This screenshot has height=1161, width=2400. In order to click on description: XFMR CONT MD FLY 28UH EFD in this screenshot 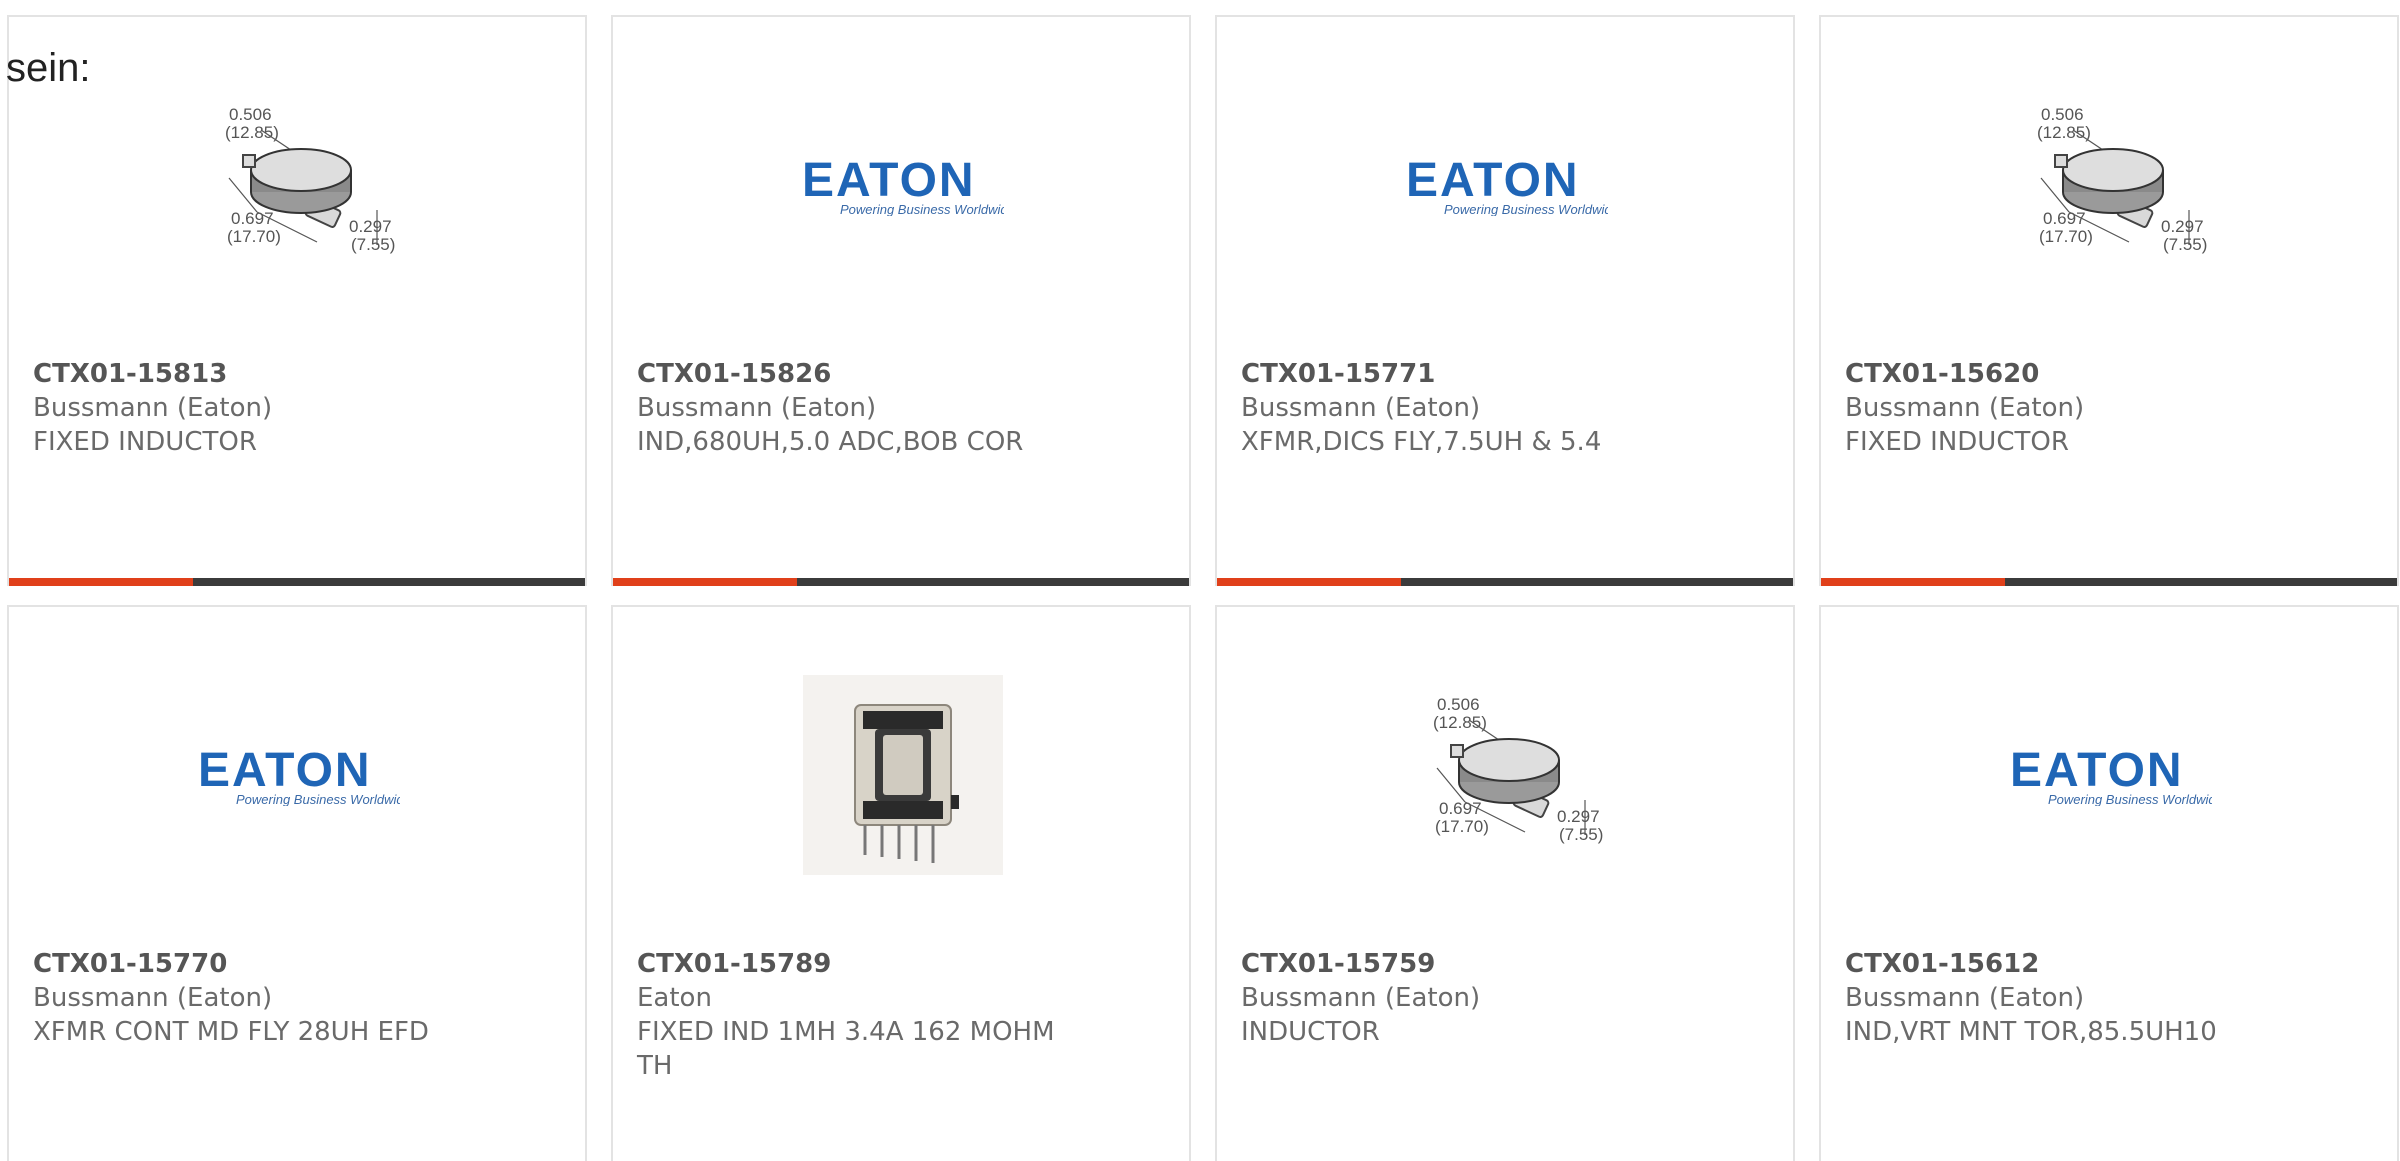, I will do `click(231, 1032)`.